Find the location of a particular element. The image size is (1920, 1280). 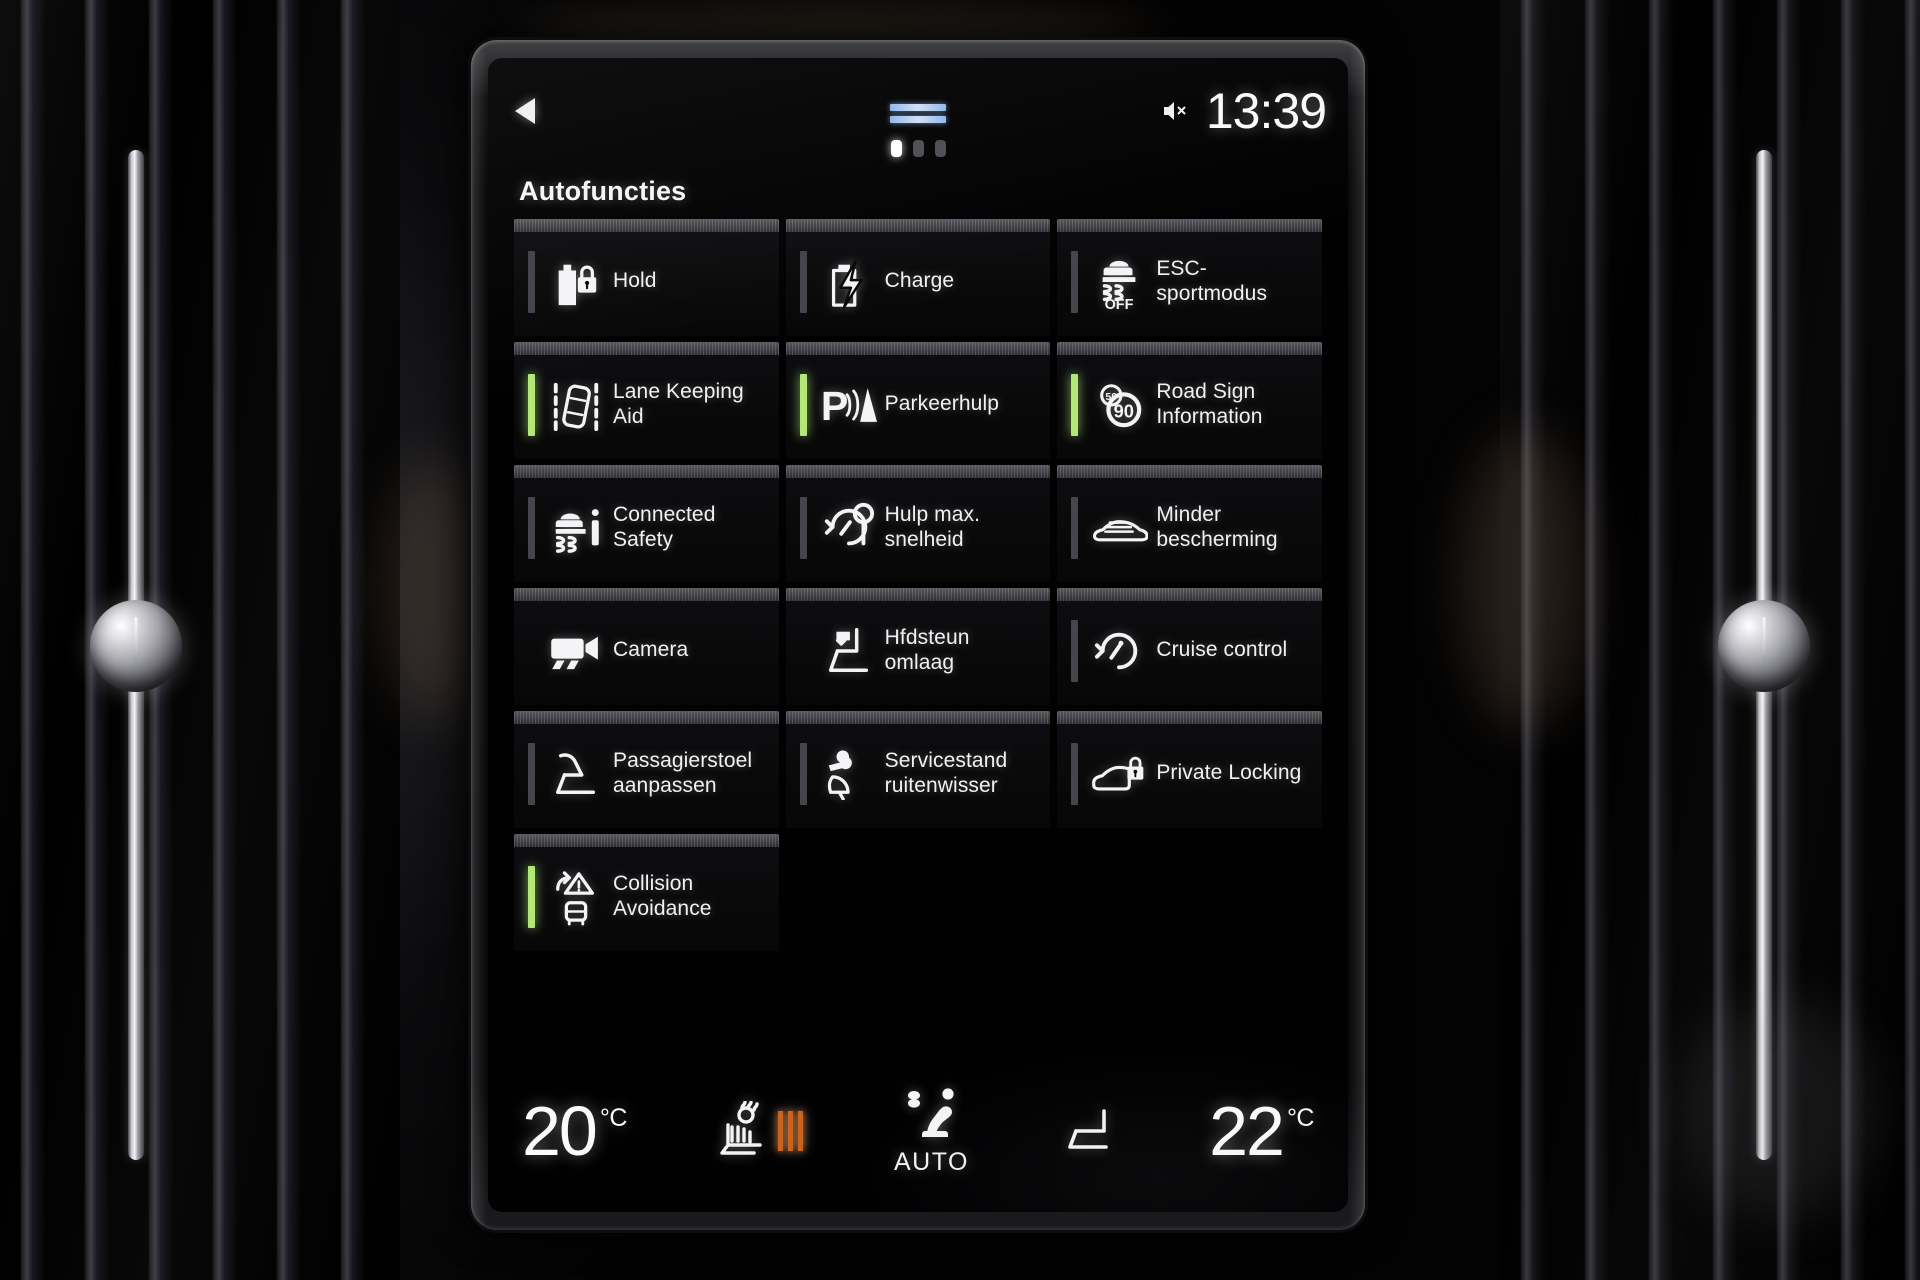

page-title: Autofuncties is located at coordinates (603, 191).